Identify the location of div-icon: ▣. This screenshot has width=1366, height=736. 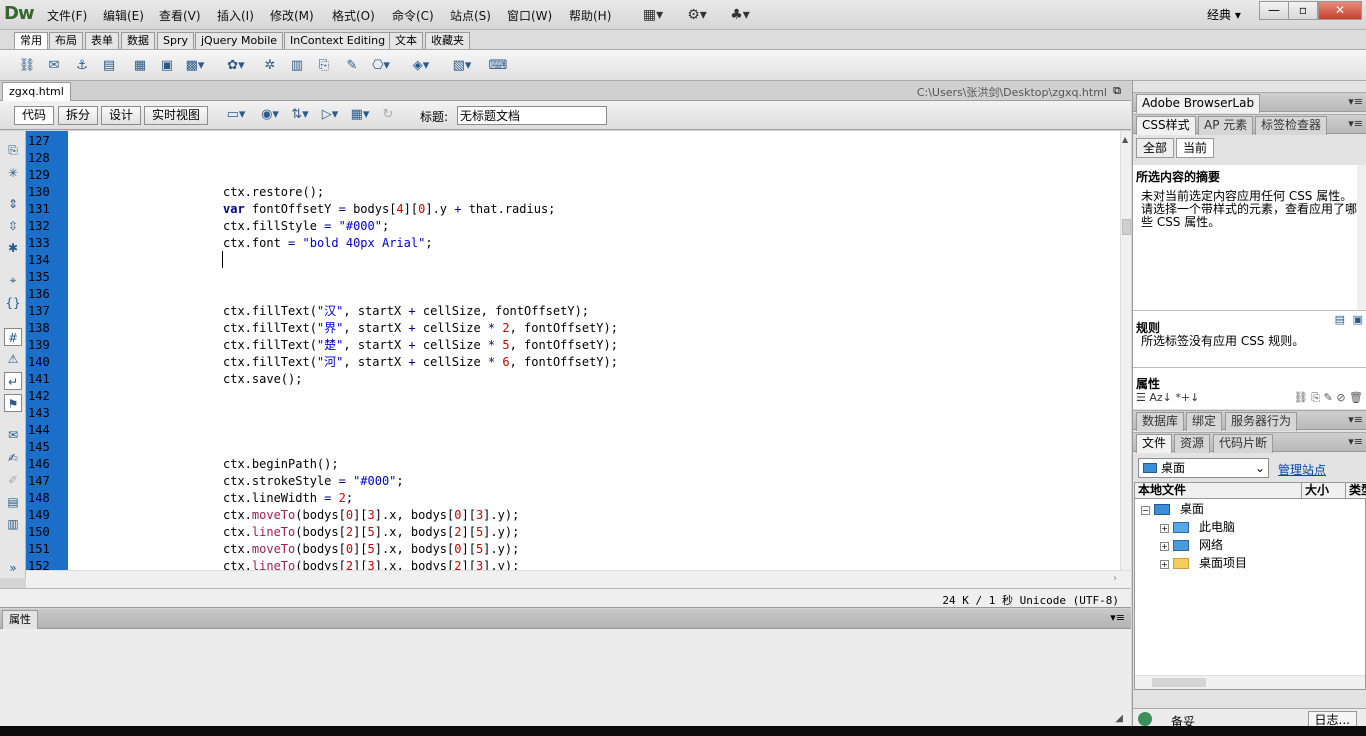
(167, 66).